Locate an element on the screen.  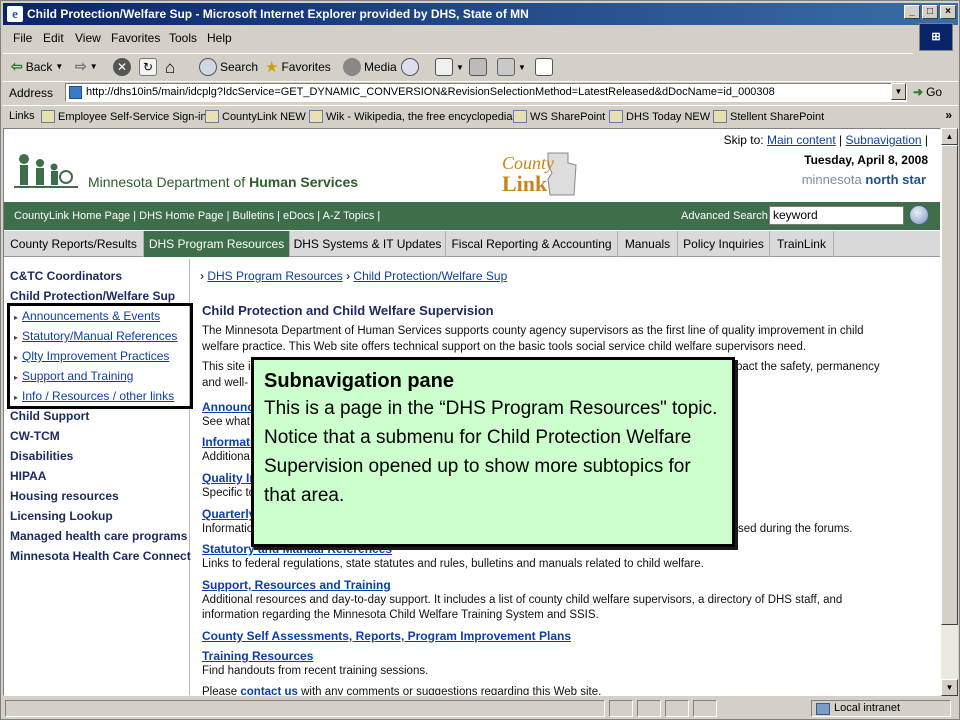
nav-mn-health-connect: Minnesota Health Care Connect is located at coordinates (100, 556).